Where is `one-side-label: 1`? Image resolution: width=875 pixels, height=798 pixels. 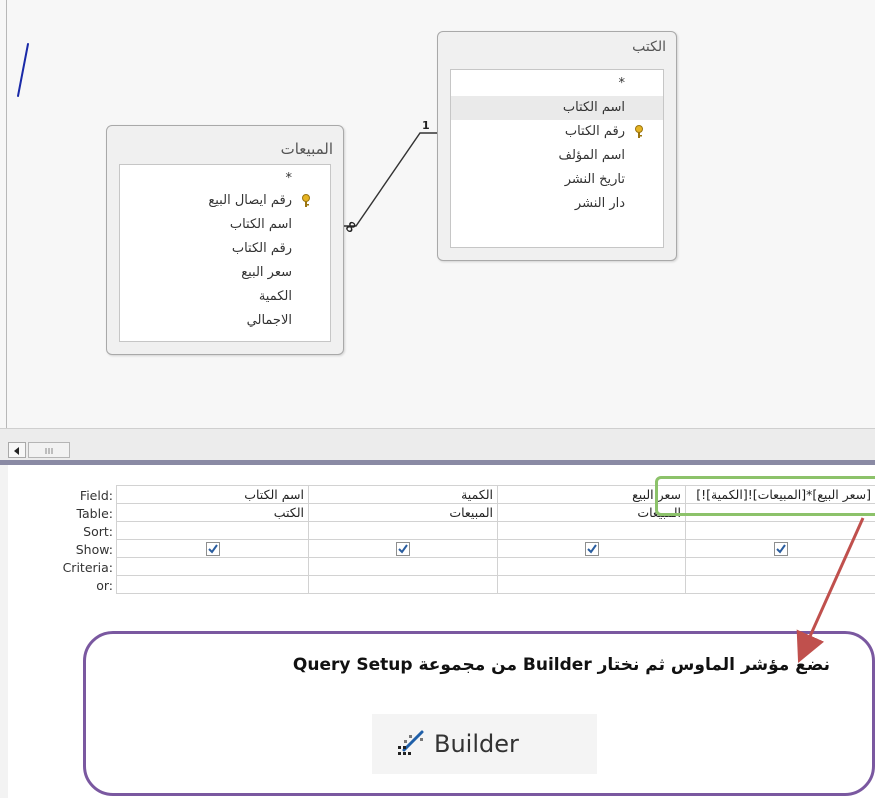
one-side-label: 1 is located at coordinates (426, 125).